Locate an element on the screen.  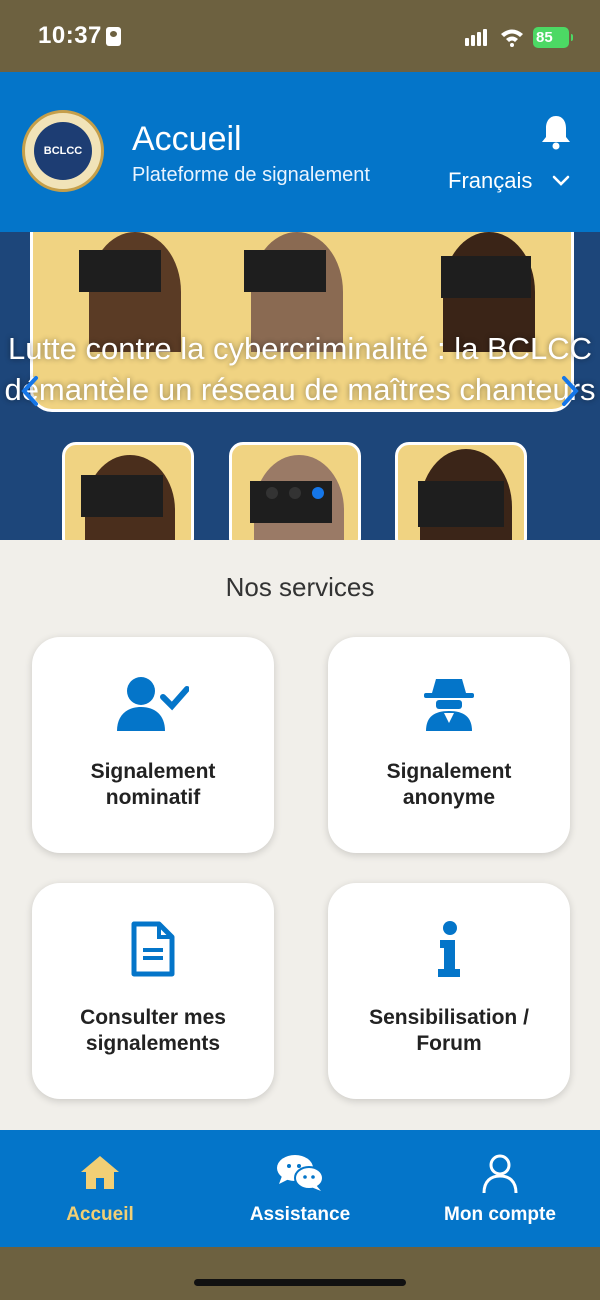
user-check-icon is located at coordinates (153, 704).